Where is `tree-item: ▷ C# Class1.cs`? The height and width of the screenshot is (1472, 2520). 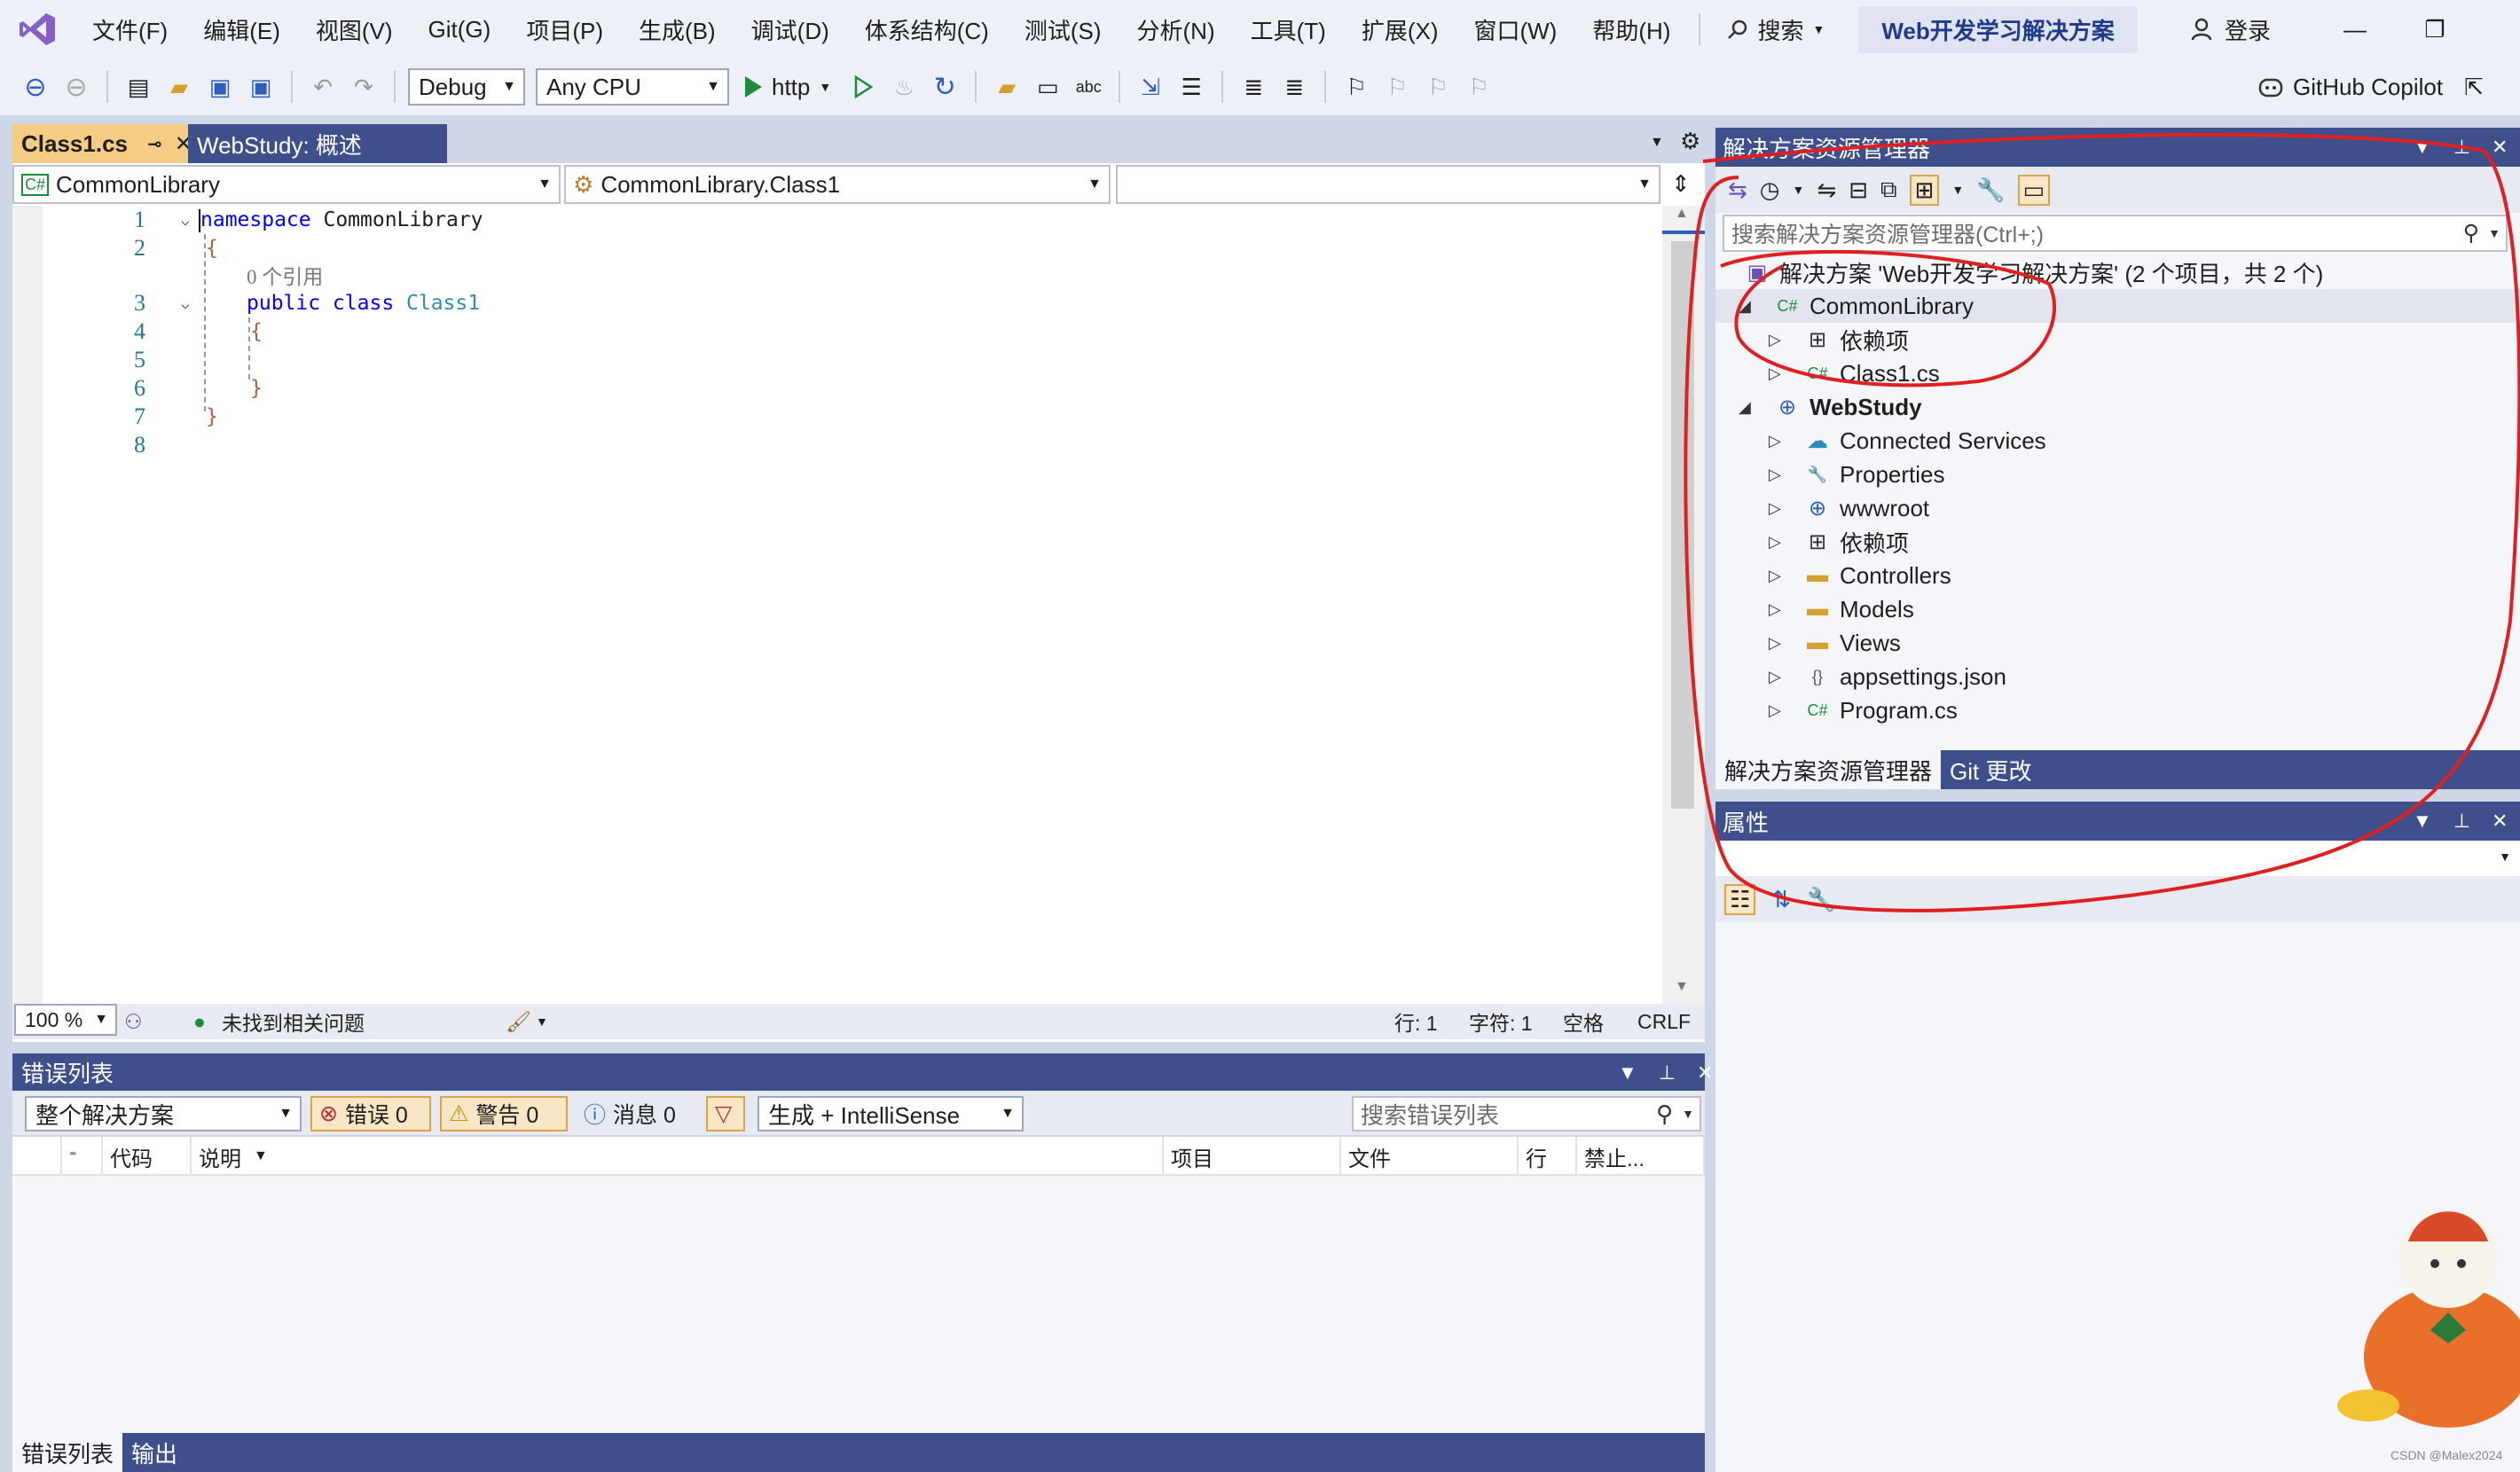 tree-item: ▷ C# Class1.cs is located at coordinates (2117, 373).